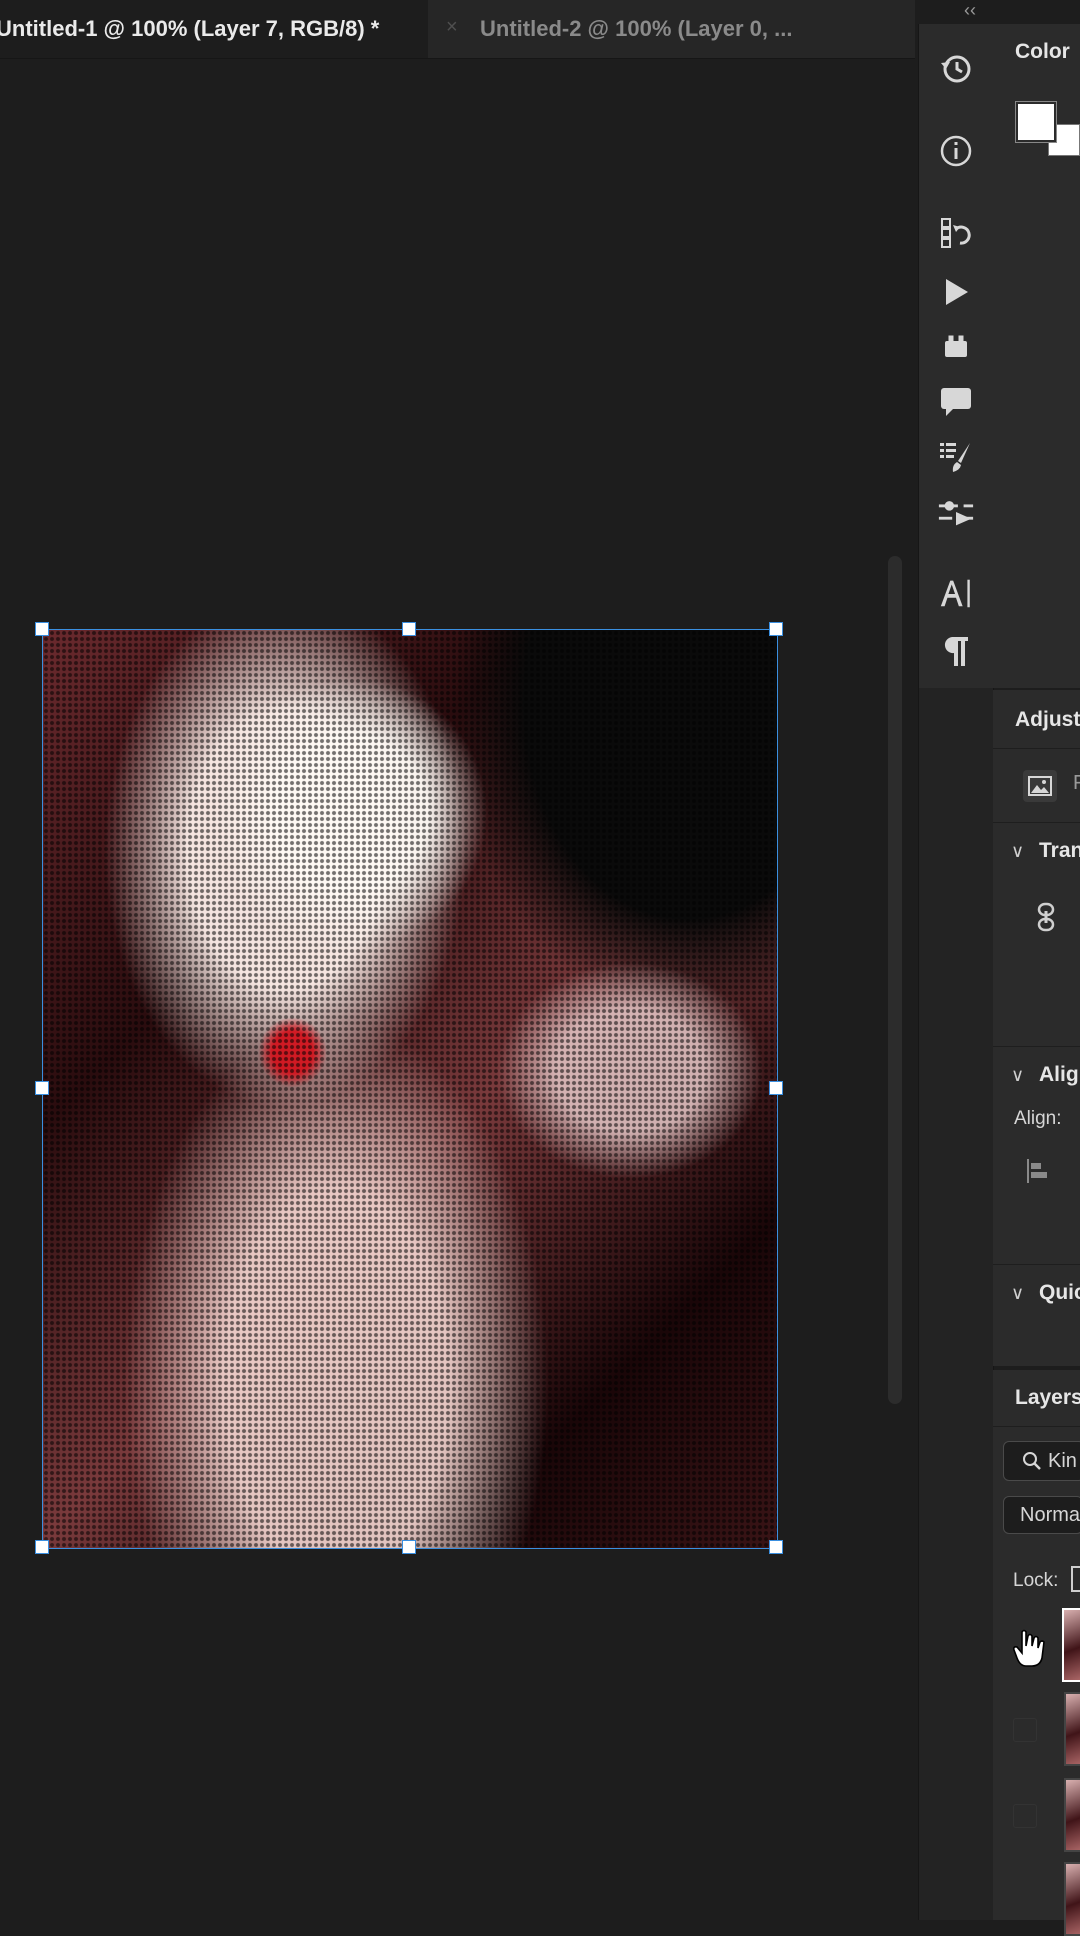  Describe the element at coordinates (1036, 122) in the screenshot. I see `foreground-color-swatch` at that location.